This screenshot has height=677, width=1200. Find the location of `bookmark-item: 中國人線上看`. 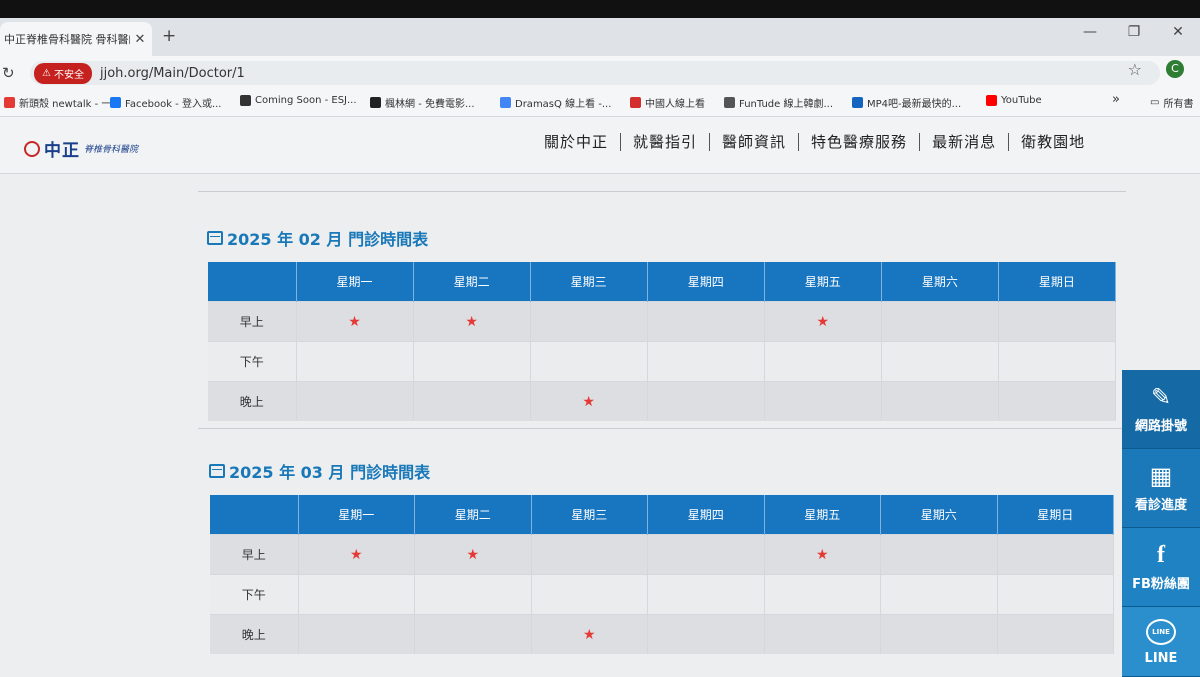

bookmark-item: 中國人線上看 is located at coordinates (667, 102).